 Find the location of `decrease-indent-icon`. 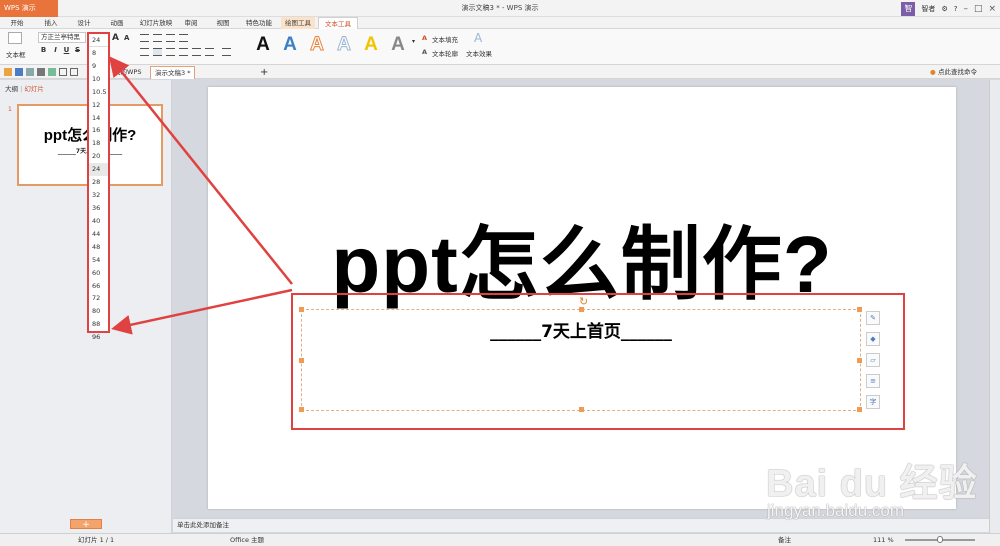

decrease-indent-icon is located at coordinates (170, 38).